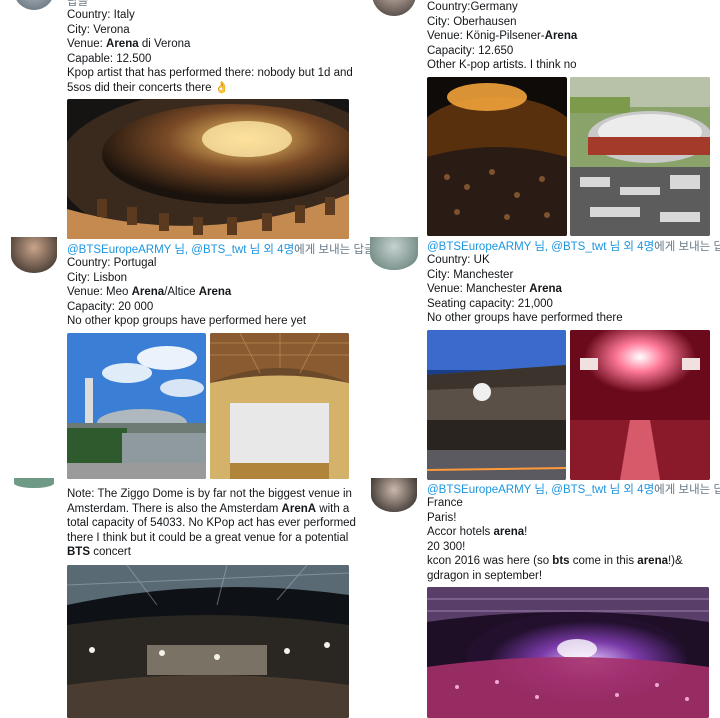 The height and width of the screenshot is (718, 720). What do you see at coordinates (490, 561) in the screenshot?
I see `text-segment: kcon 2016 was here (so` at bounding box center [490, 561].